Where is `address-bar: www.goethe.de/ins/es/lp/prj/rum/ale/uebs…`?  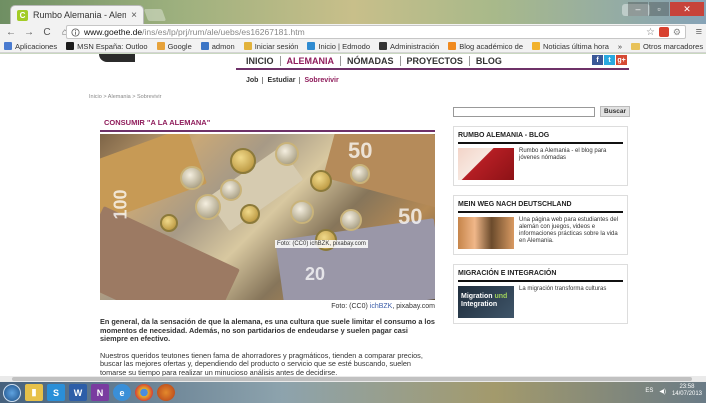 address-bar: www.goethe.de/ins/es/lp/prj/rum/ale/uebs… is located at coordinates (376, 32).